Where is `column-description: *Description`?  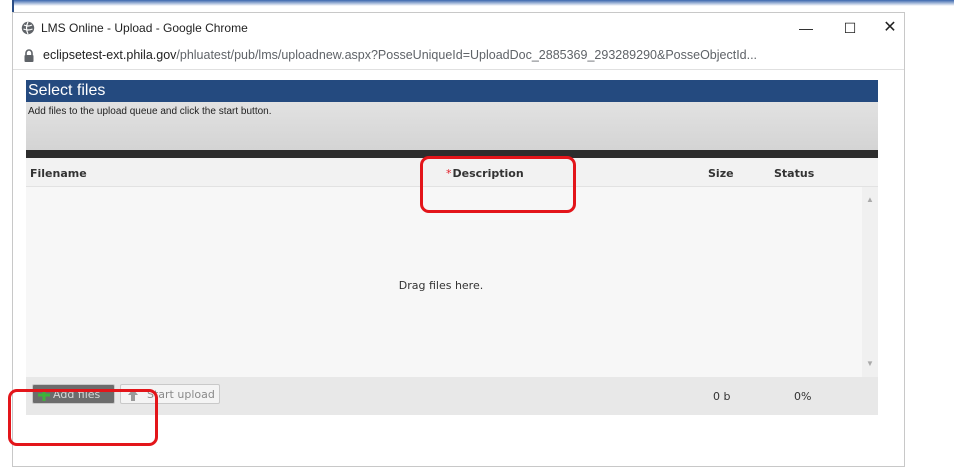 column-description: *Description is located at coordinates (485, 173).